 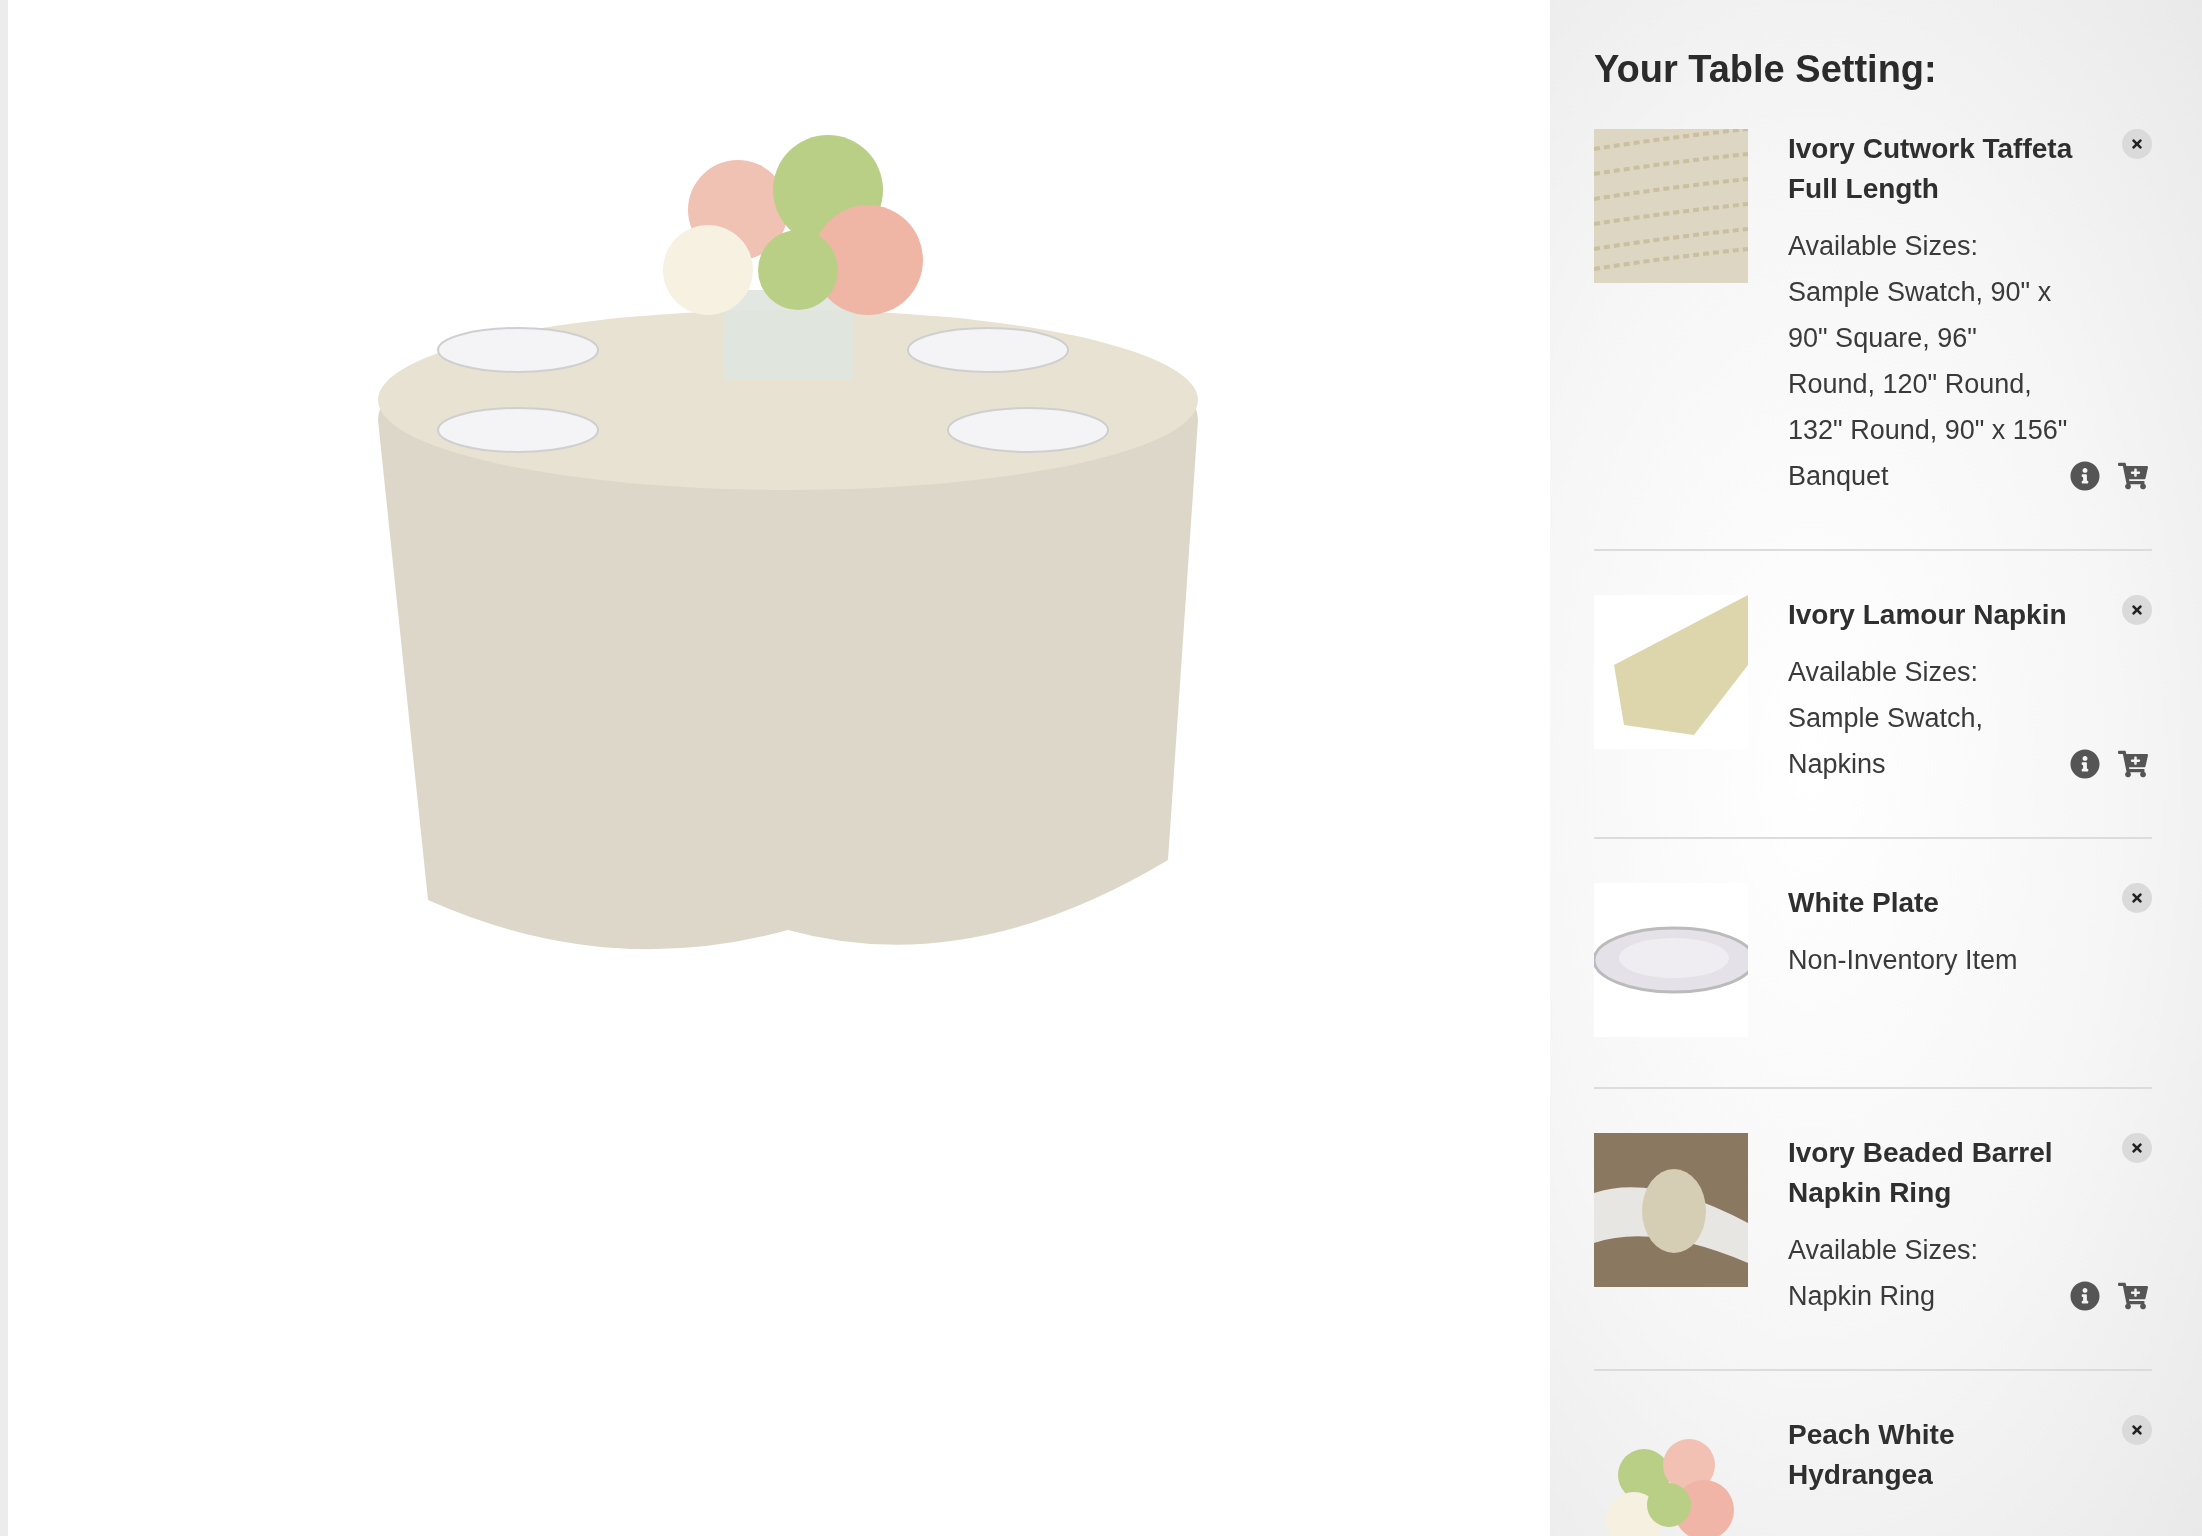 What do you see at coordinates (1903, 960) in the screenshot?
I see `item-note: Non-Inventory Item` at bounding box center [1903, 960].